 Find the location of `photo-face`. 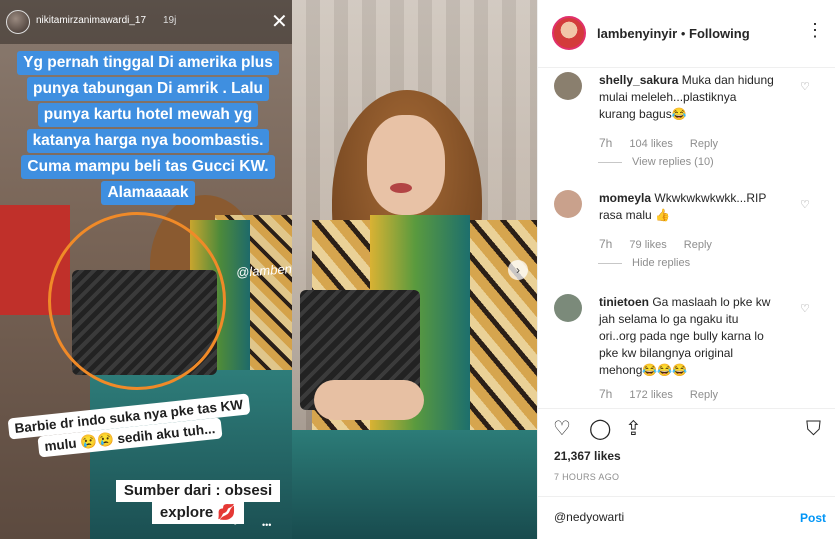

photo-face is located at coordinates (406, 165).